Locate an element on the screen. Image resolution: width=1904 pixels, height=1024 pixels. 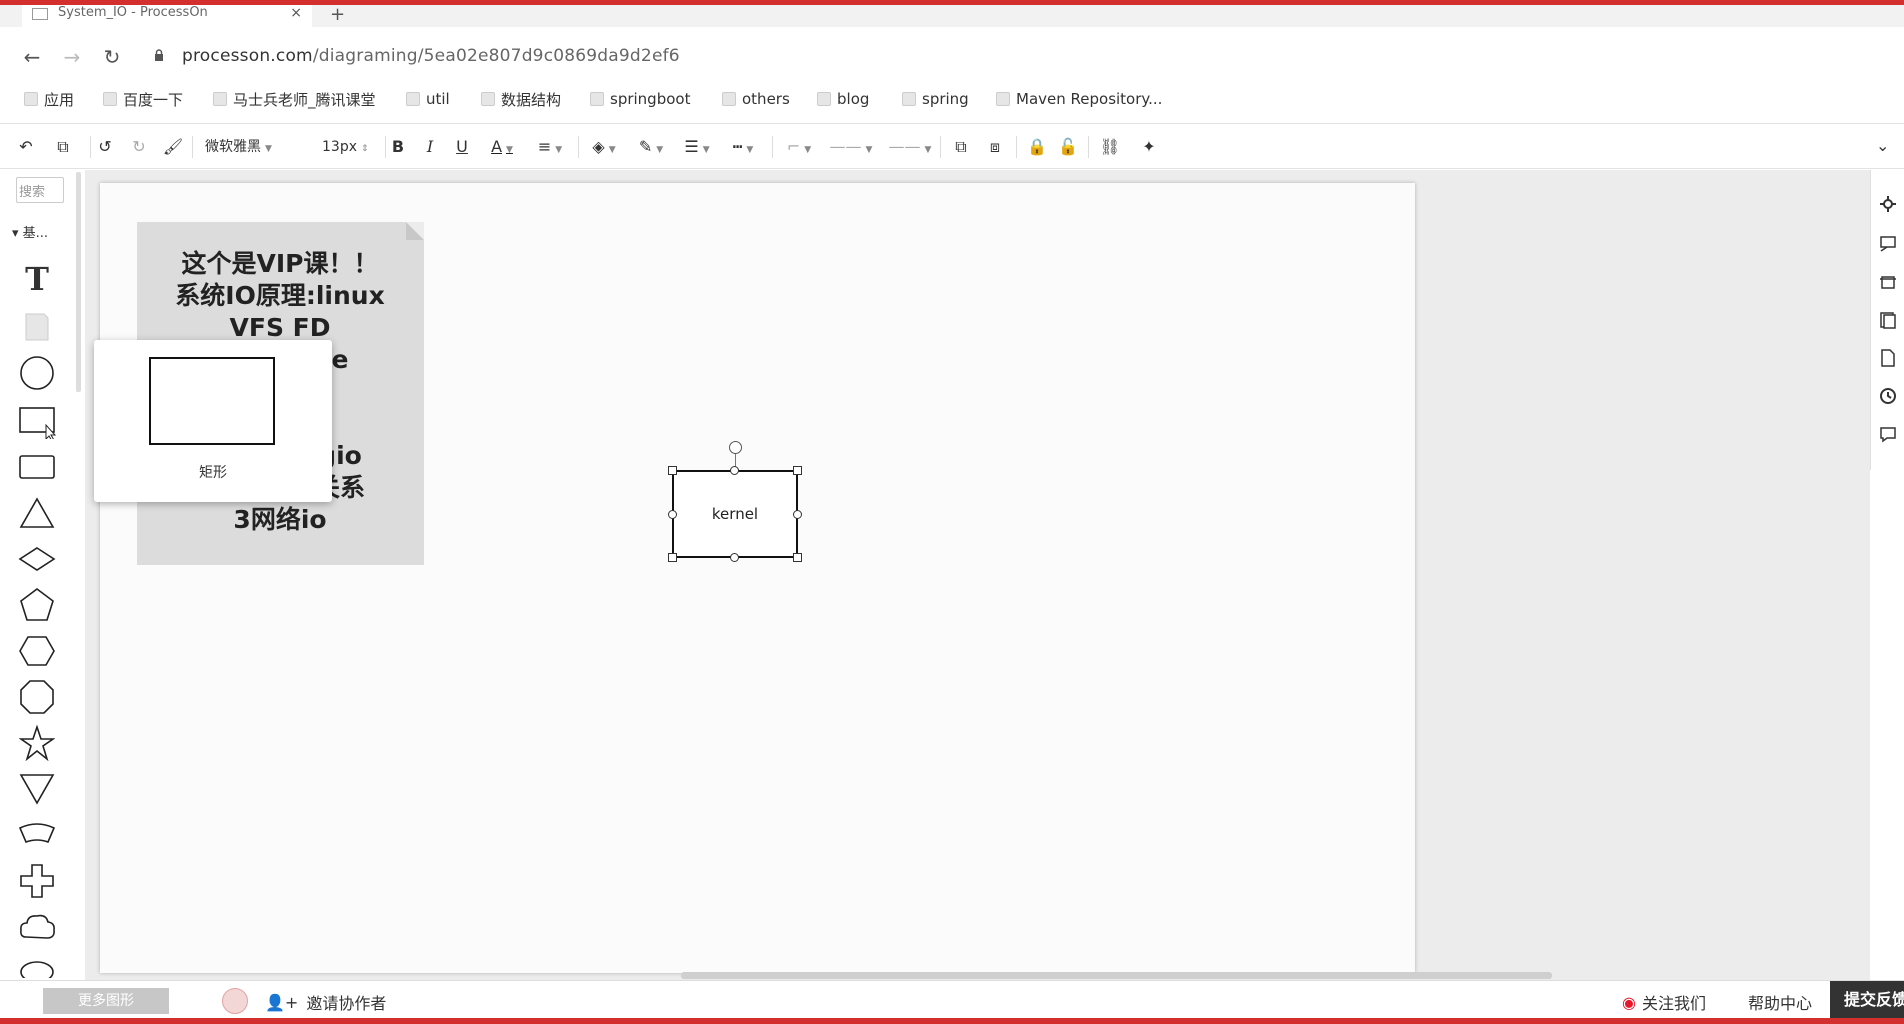
submit-feedback-button: 提交反馈 is located at coordinates (1867, 1000).